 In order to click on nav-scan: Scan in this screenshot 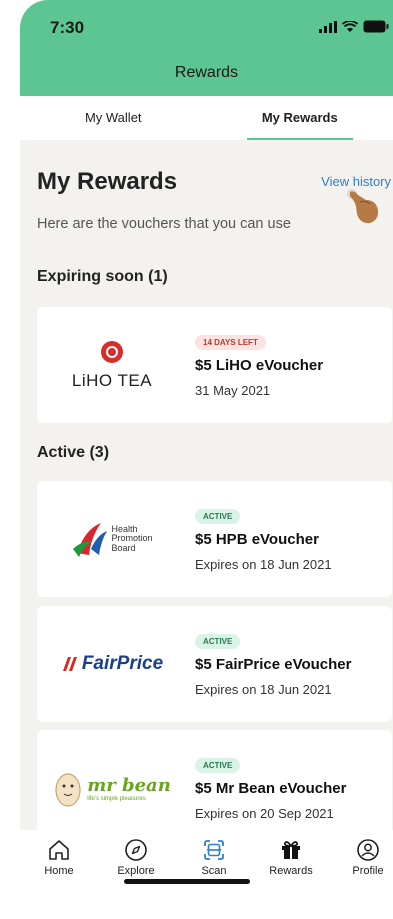, I will do `click(214, 857)`.